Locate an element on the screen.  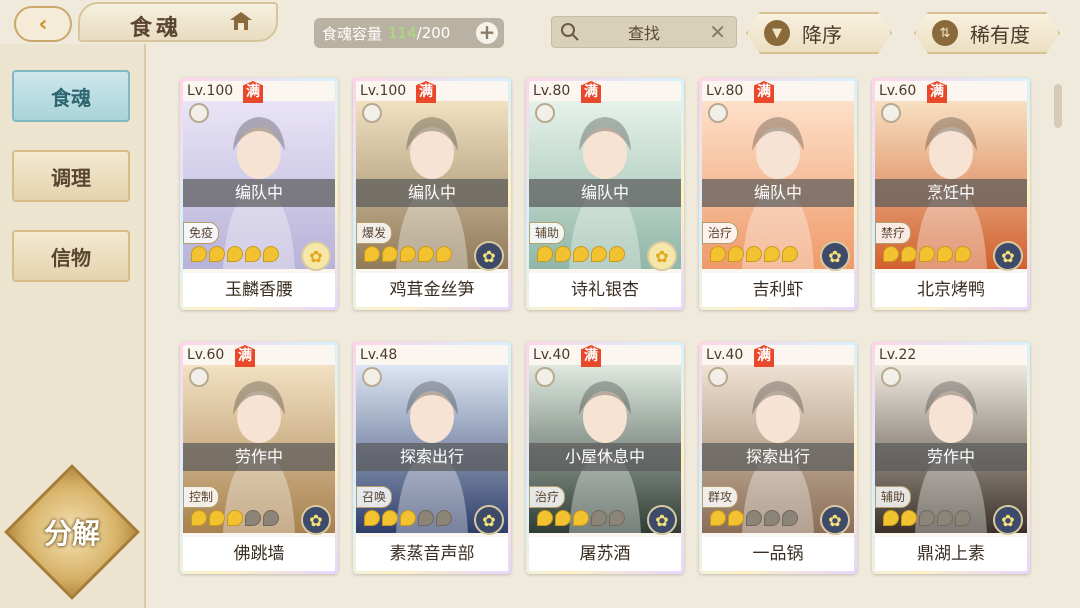
back-button: ‹ is located at coordinates (43, 24).